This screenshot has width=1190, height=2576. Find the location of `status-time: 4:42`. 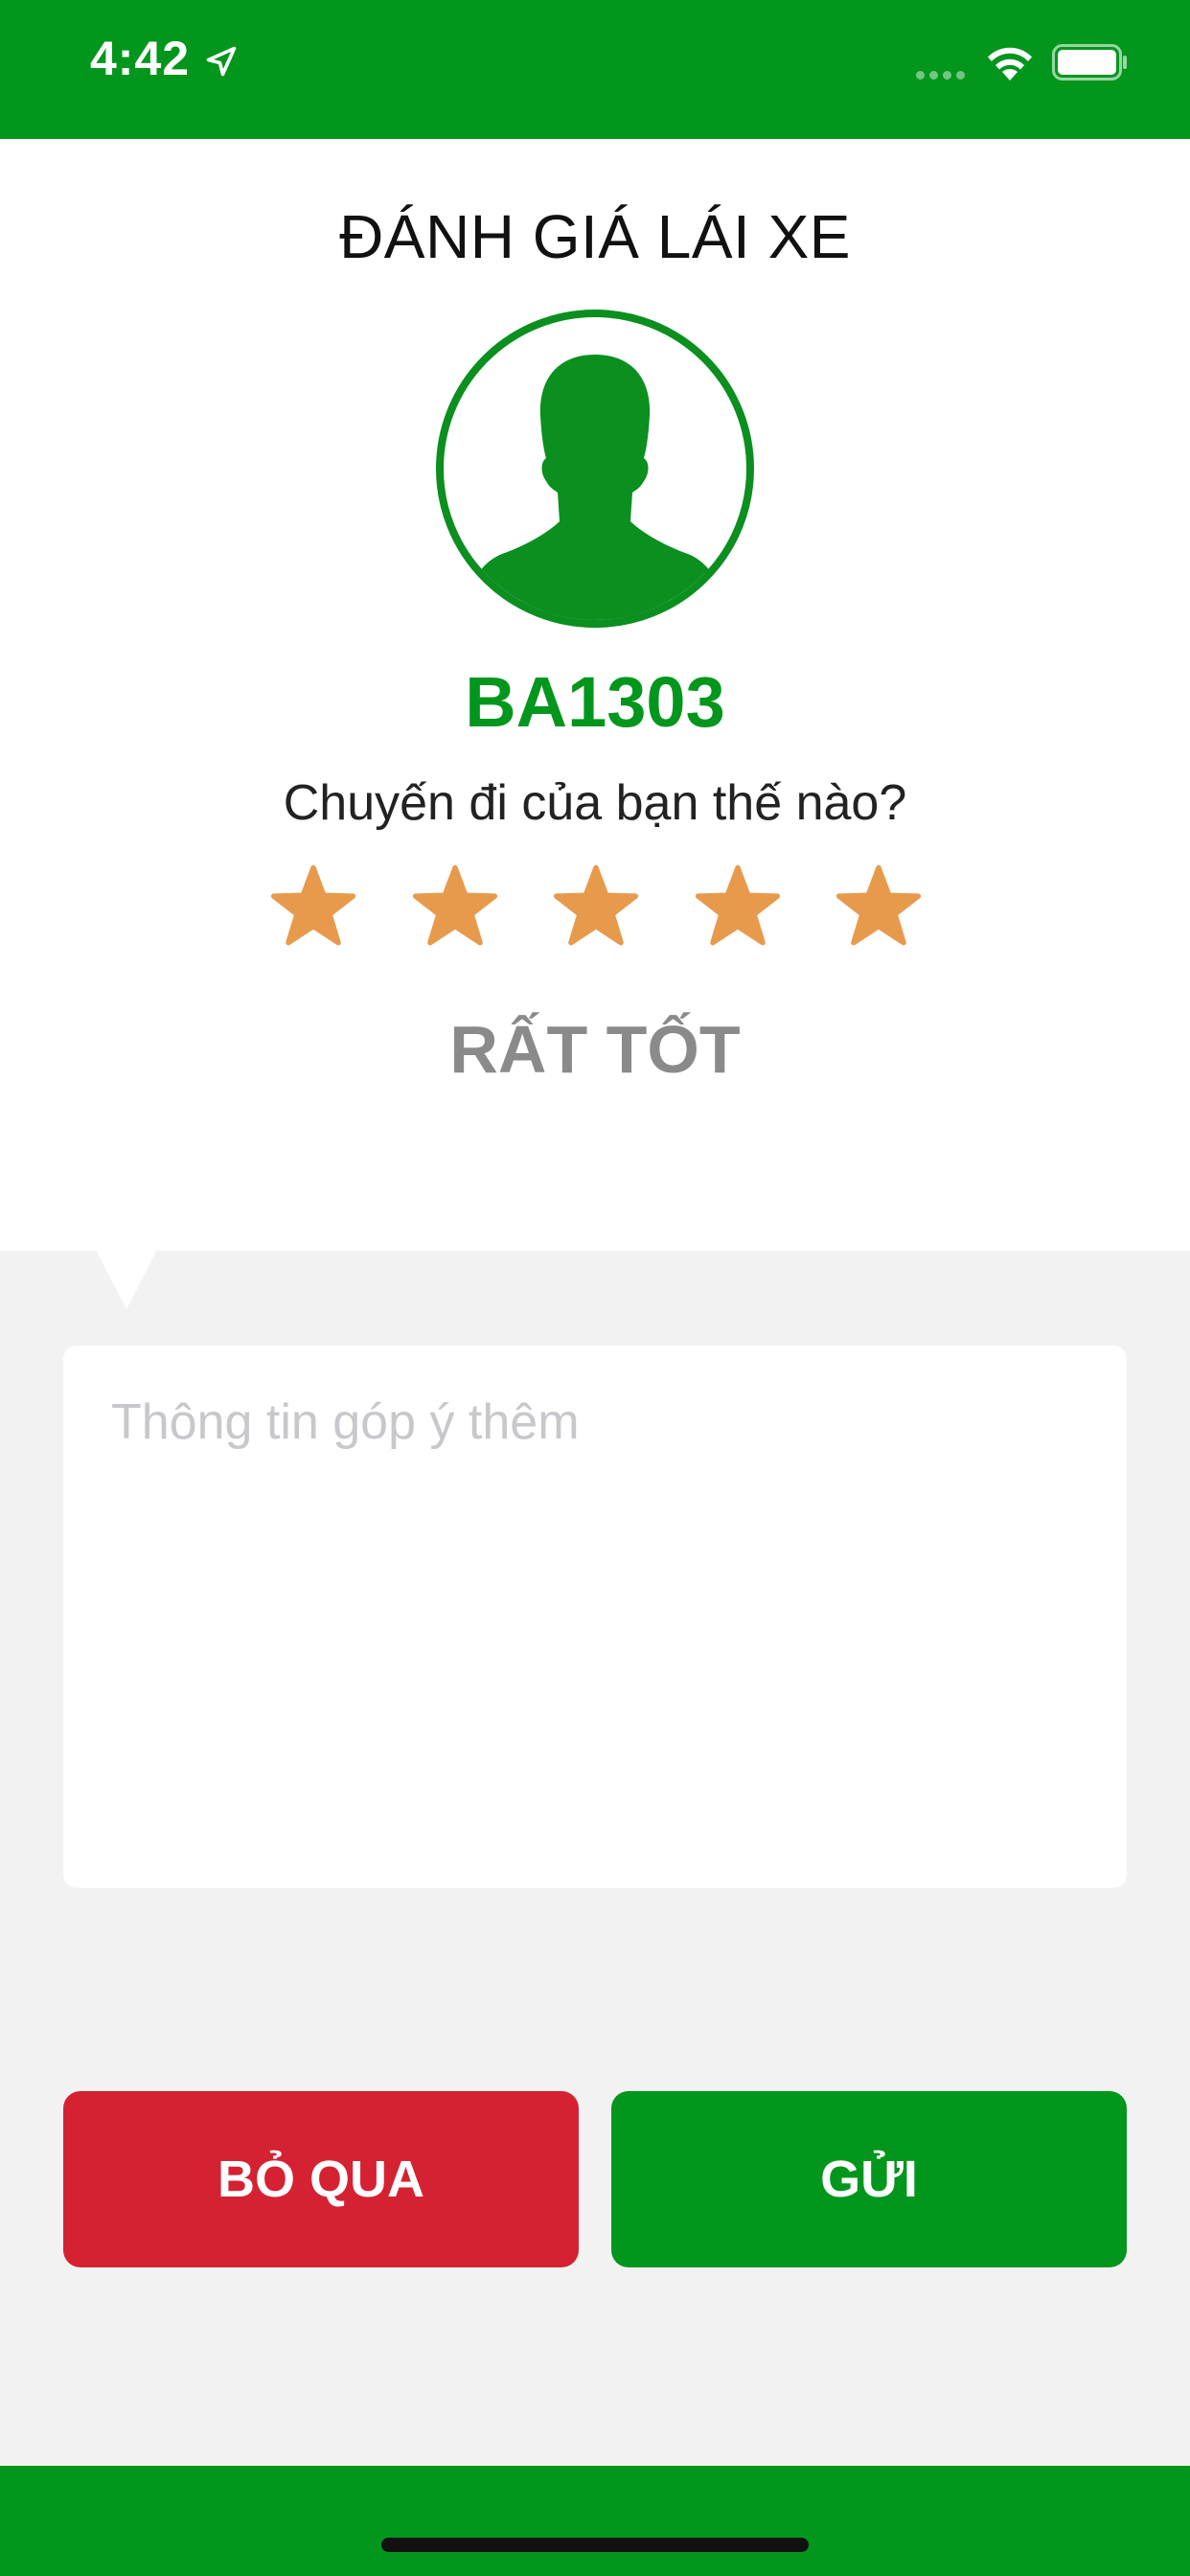

status-time: 4:42 is located at coordinates (140, 58).